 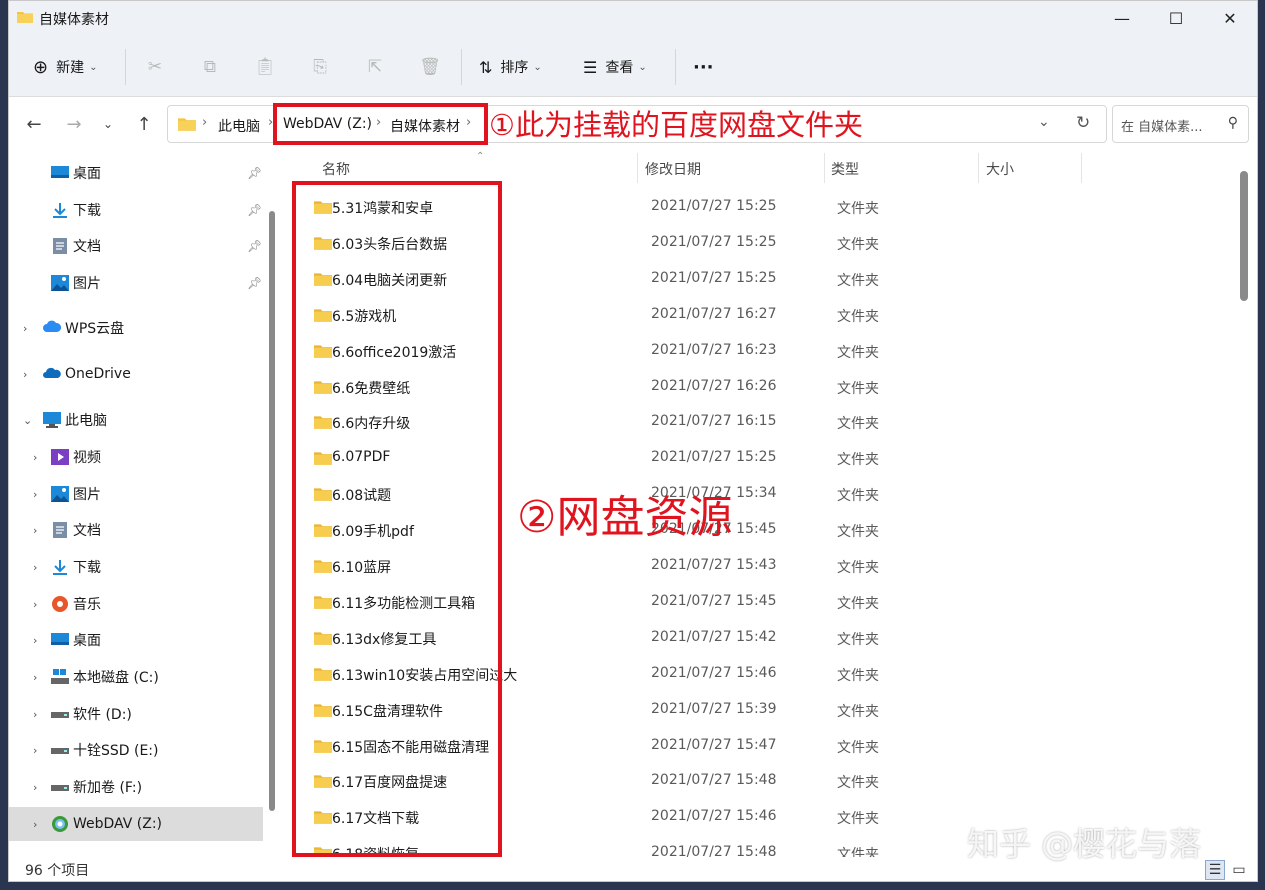 I want to click on sidebar-item: › 文档, so click(x=136, y=530).